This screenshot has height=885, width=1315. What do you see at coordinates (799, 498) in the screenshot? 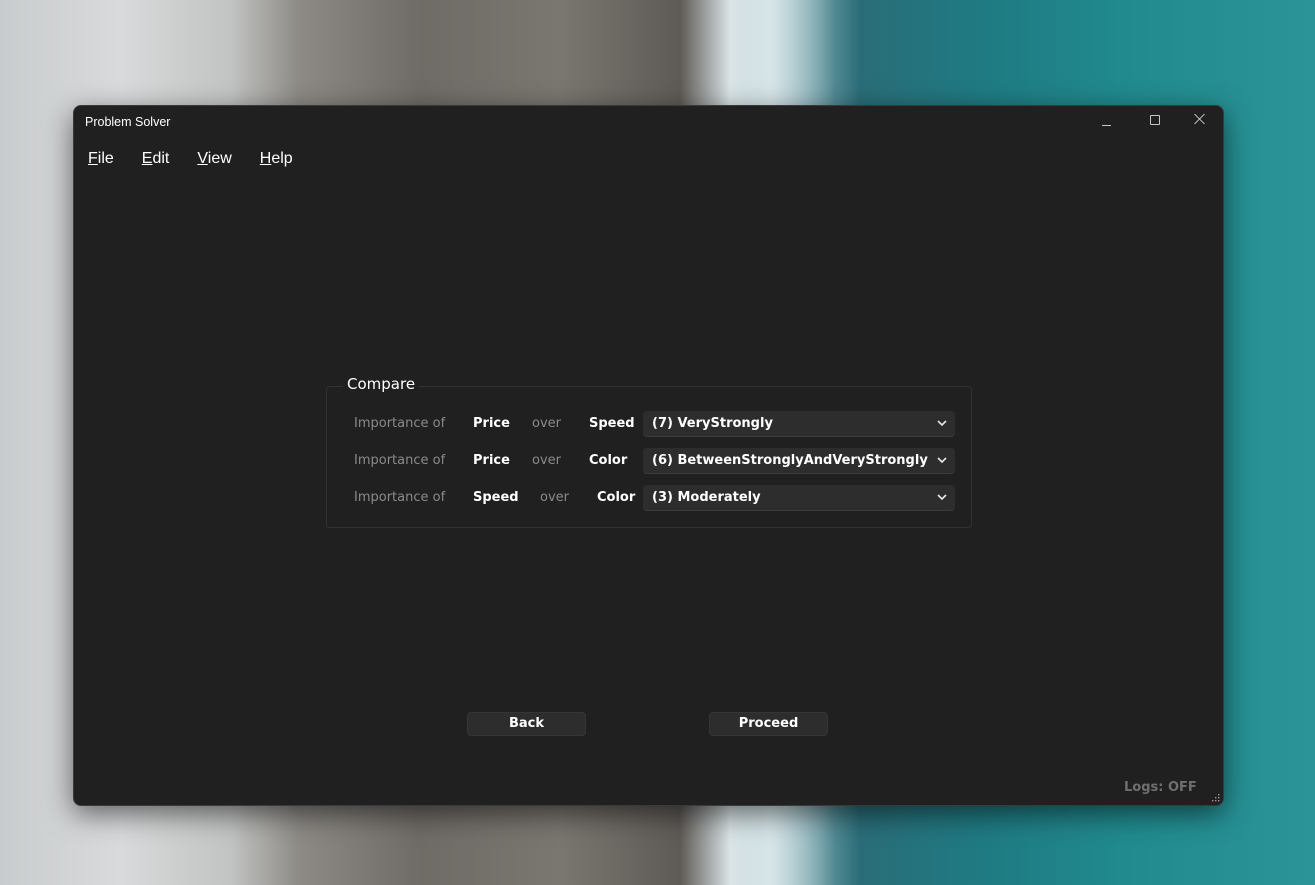
I see `importance-dropdown-speed-color: (3) Moderately` at bounding box center [799, 498].